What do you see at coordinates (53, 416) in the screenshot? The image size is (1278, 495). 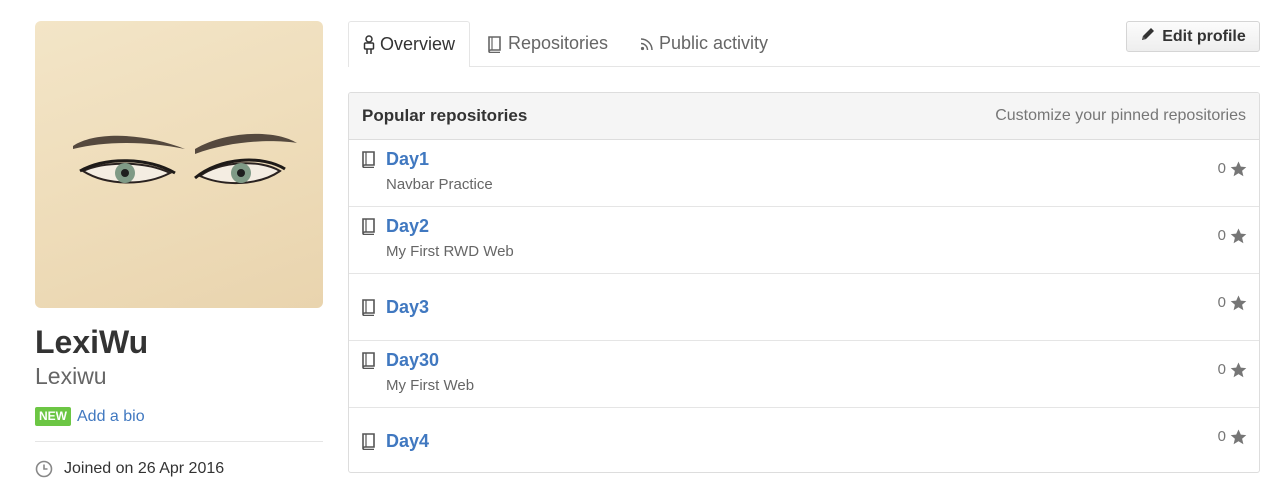 I see `new-badge: NEW` at bounding box center [53, 416].